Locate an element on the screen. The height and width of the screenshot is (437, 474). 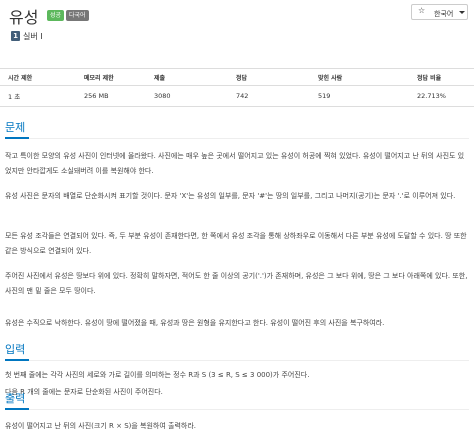
input-paragraph-2: 다음 R 개의 줄에는 문자로 단순화된 사진이 주어진다. is located at coordinates (84, 392).